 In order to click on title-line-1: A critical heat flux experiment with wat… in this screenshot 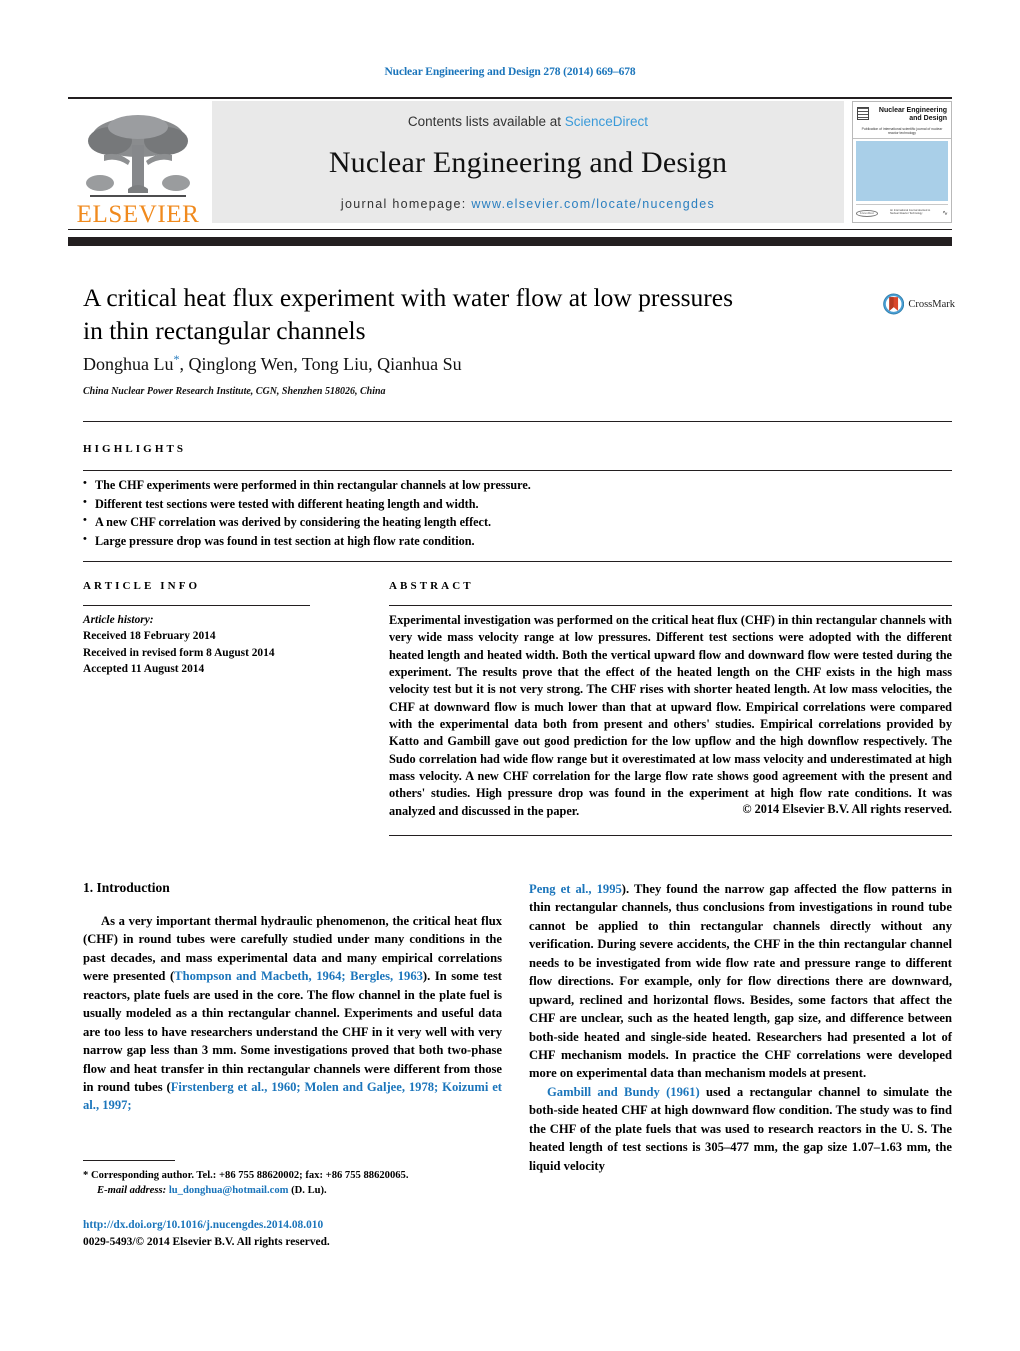, I will do `click(408, 297)`.